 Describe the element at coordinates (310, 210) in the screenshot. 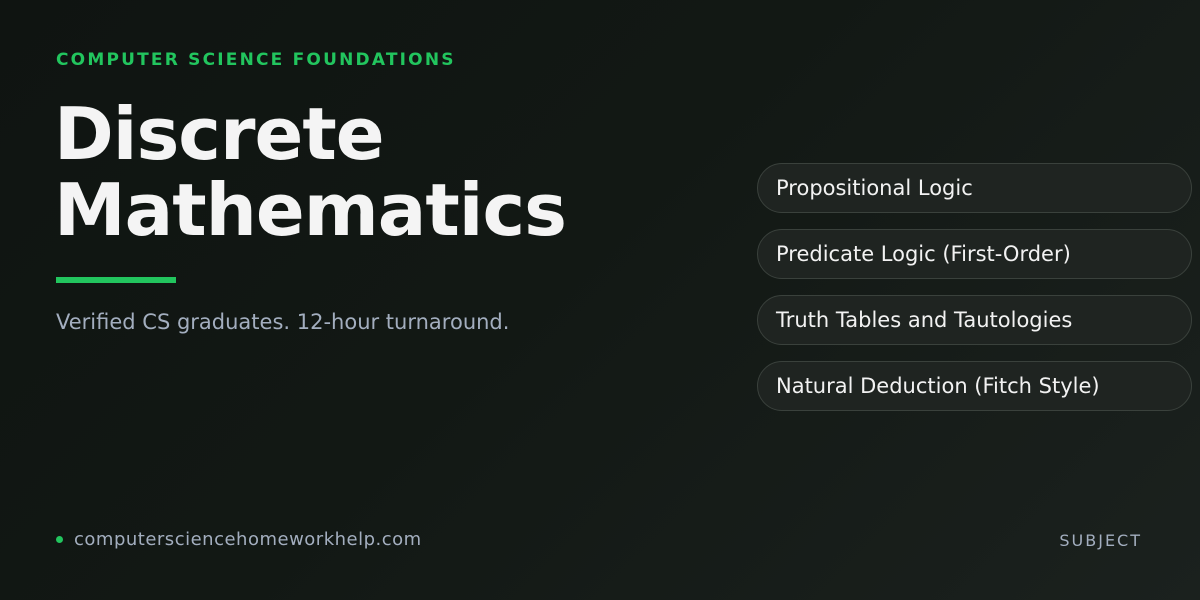

I see `title-line-2: Mathematics` at that location.